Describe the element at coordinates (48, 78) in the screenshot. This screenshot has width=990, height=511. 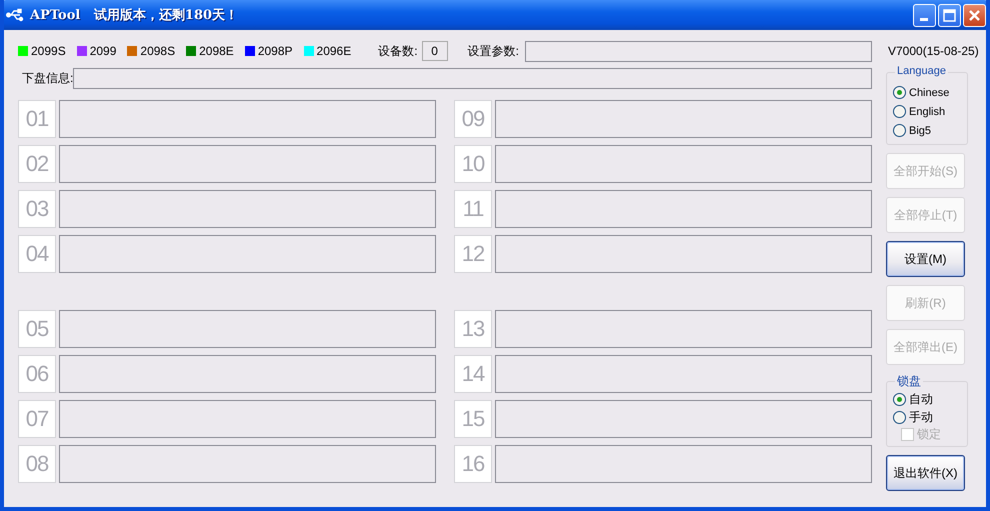
I see `disk-info-label: 下盘信息:` at that location.